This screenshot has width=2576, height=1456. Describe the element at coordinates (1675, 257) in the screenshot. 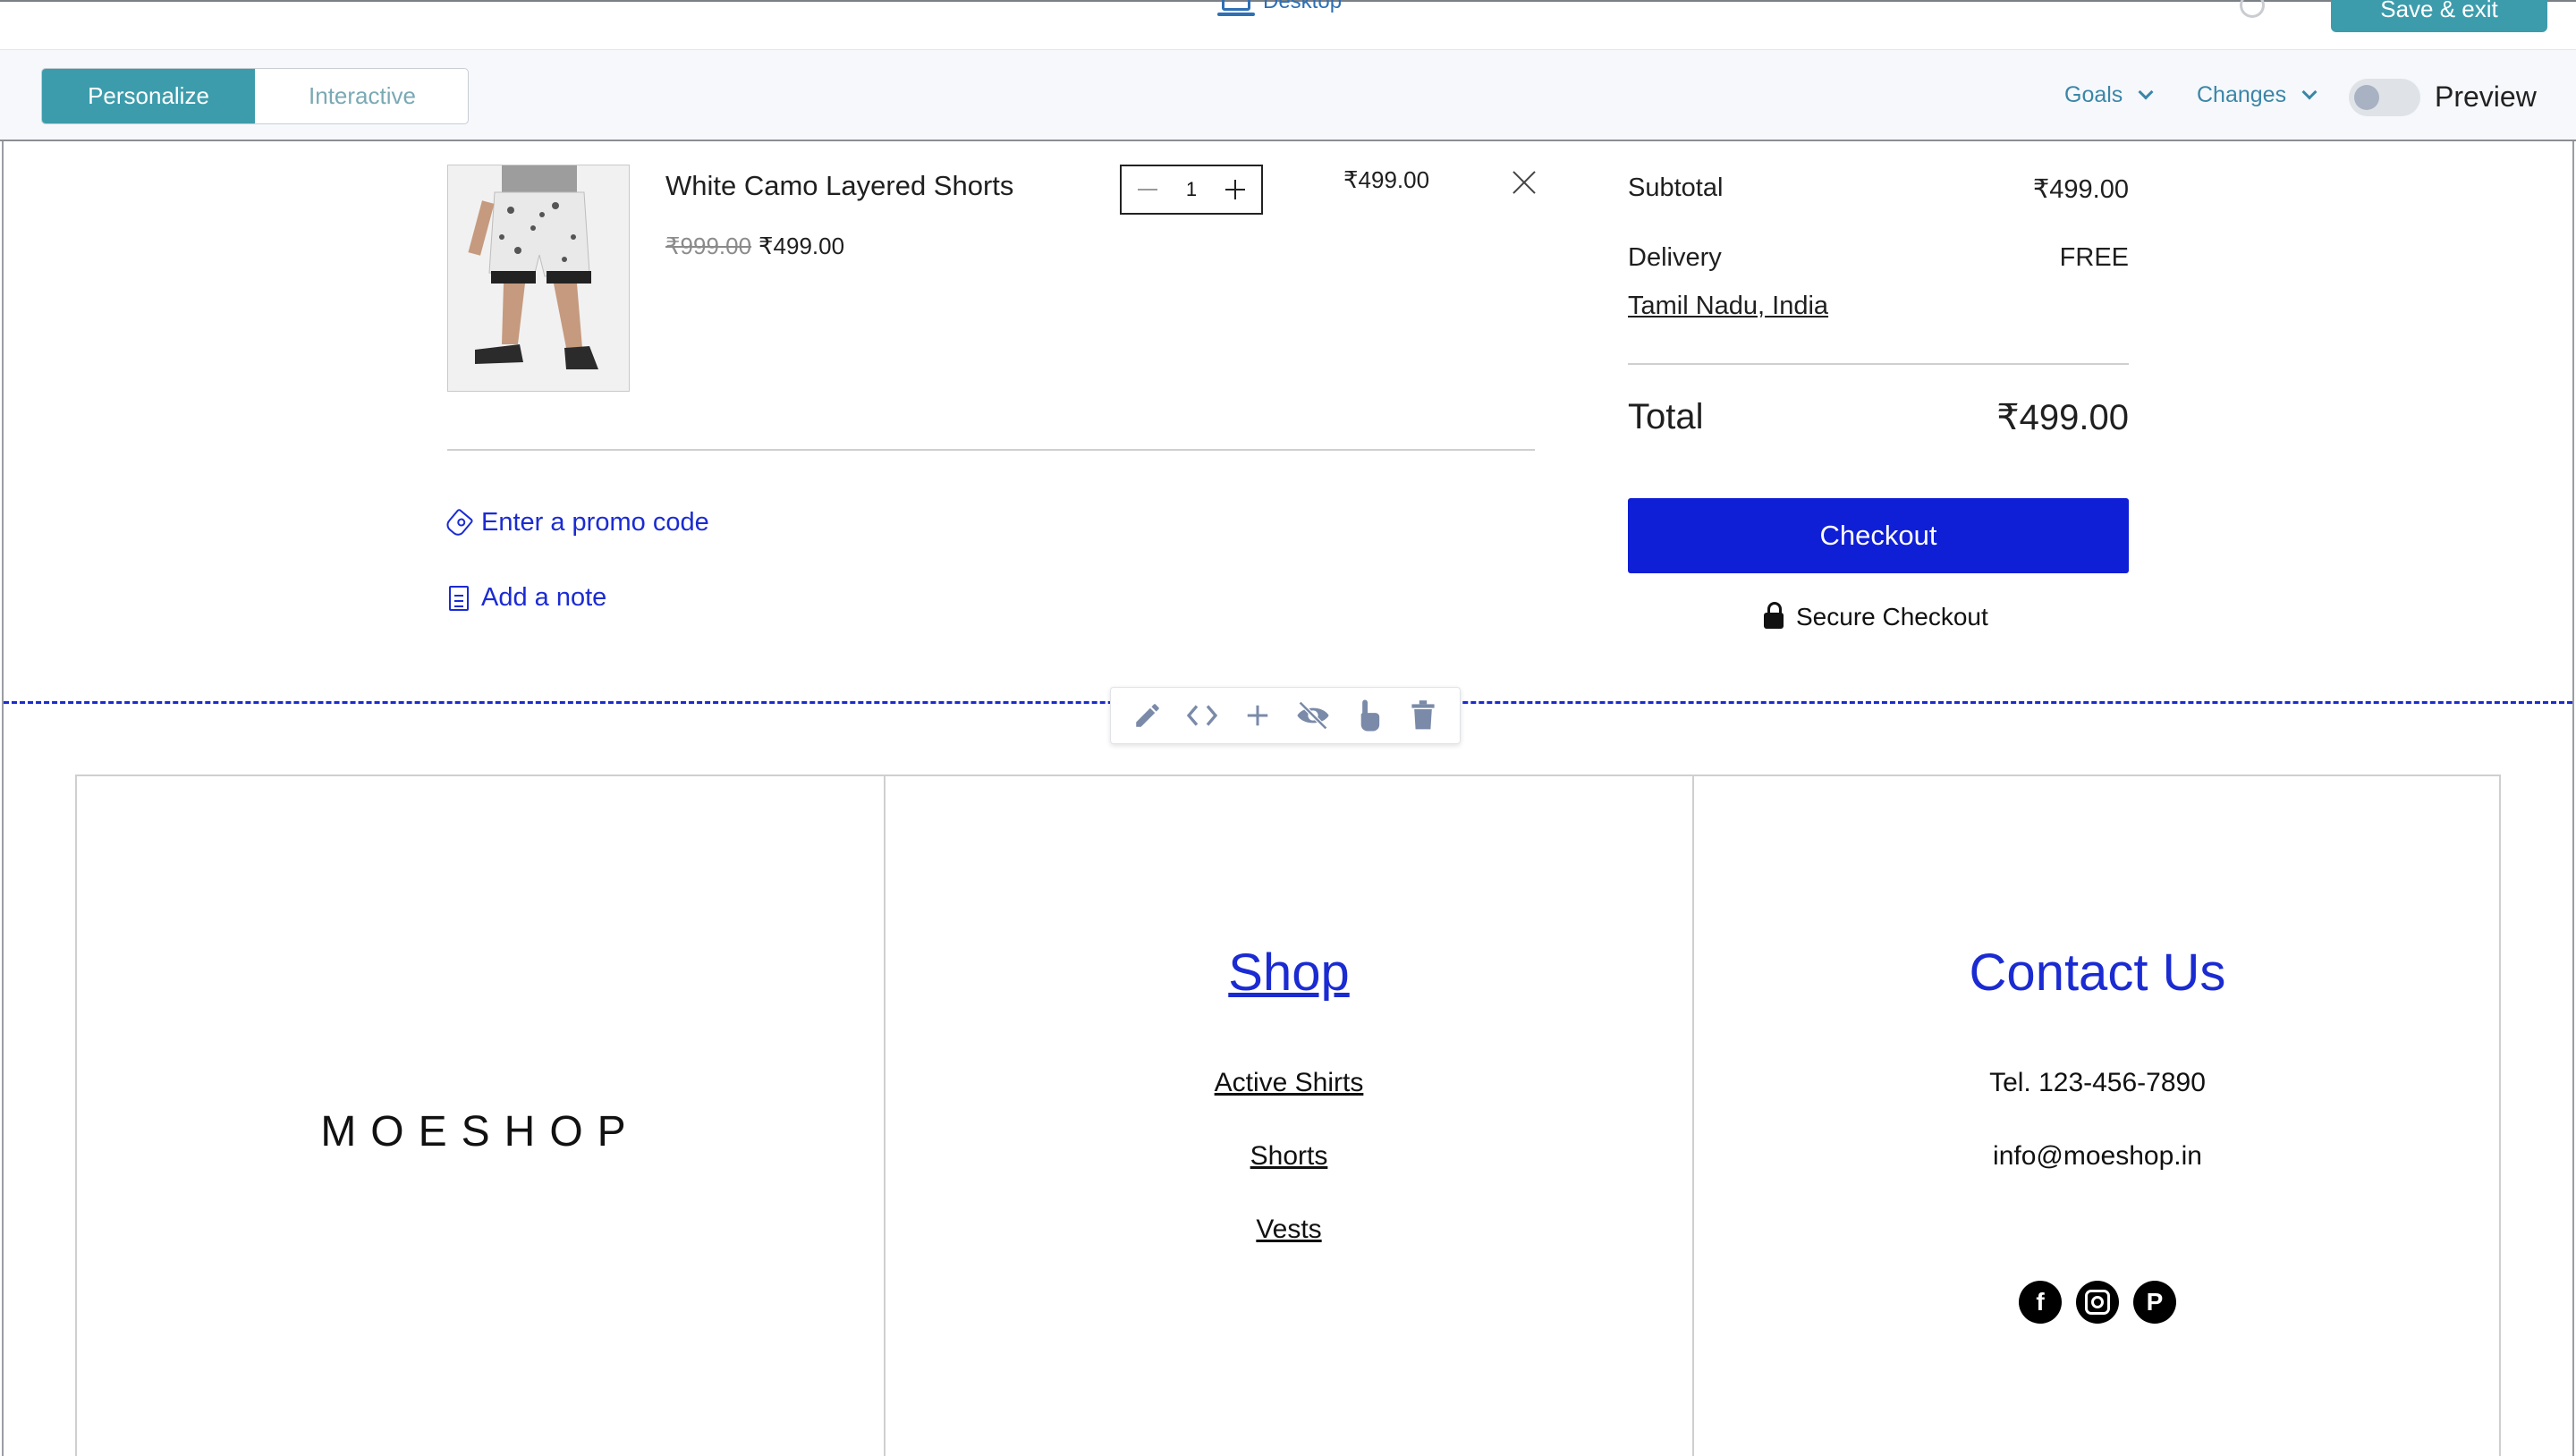

I see `delivery-label: Delivery` at that location.